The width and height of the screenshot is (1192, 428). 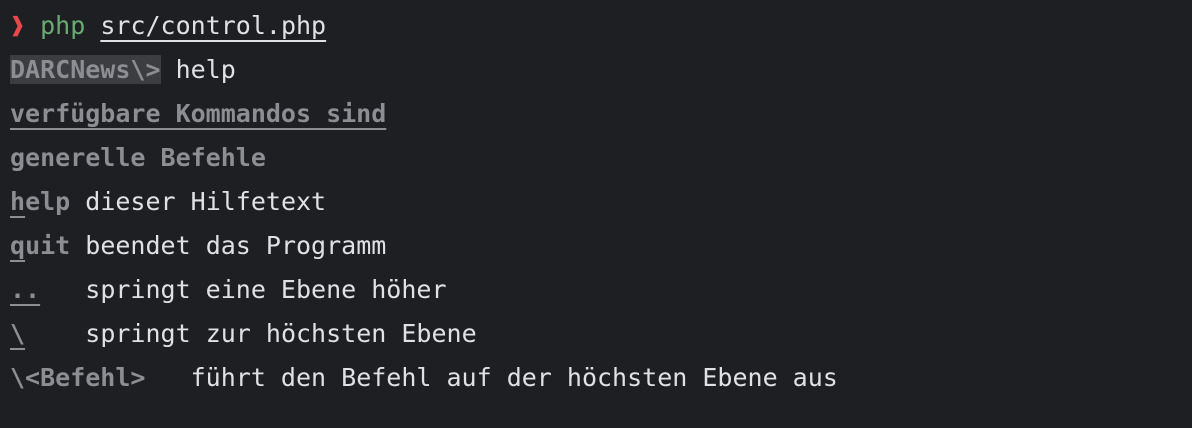 What do you see at coordinates (63, 25) in the screenshot?
I see `shell-command: php` at bounding box center [63, 25].